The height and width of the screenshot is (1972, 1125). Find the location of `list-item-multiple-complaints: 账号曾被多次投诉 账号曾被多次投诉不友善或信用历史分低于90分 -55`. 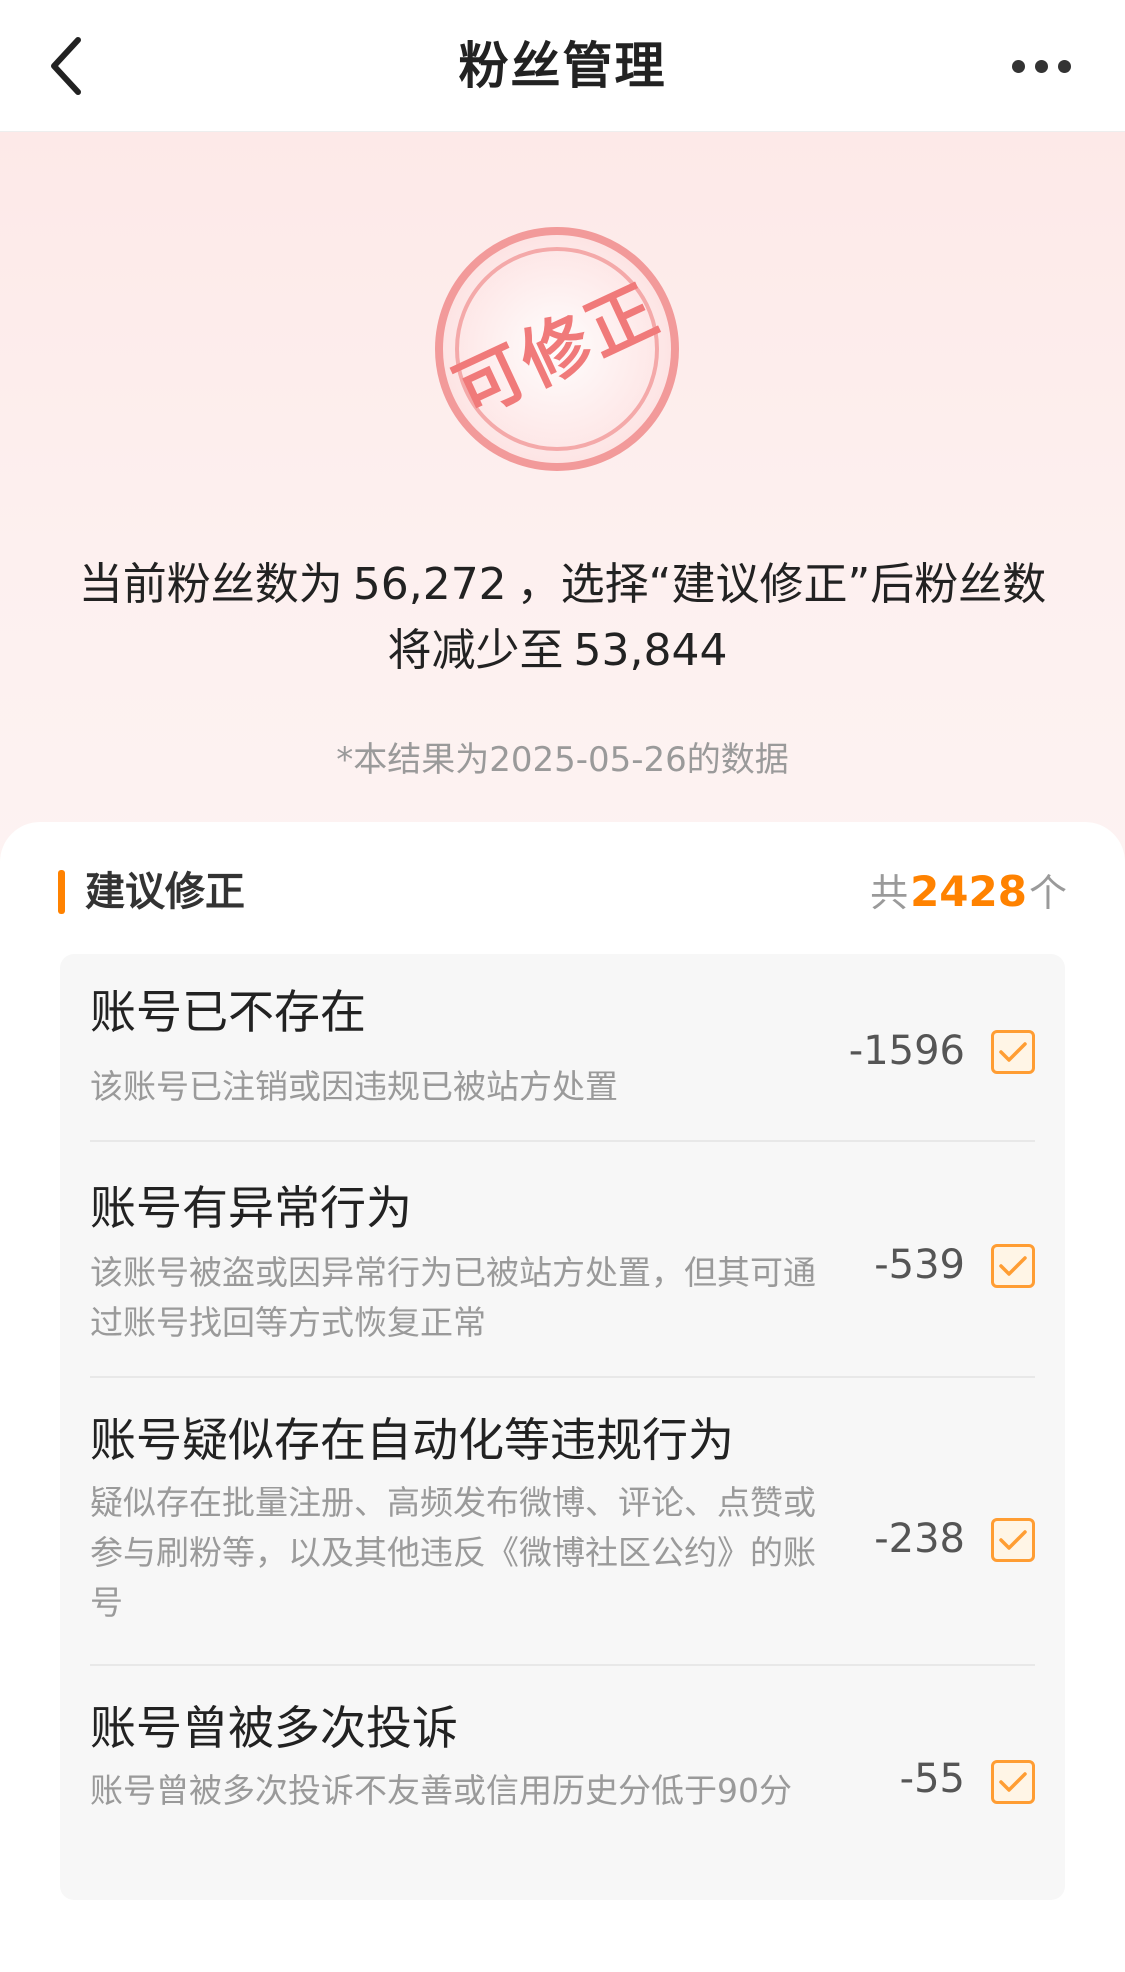

list-item-multiple-complaints: 账号曾被多次投诉 账号曾被多次投诉不友善或信用历史分低于90分 -55 is located at coordinates (562, 1776).